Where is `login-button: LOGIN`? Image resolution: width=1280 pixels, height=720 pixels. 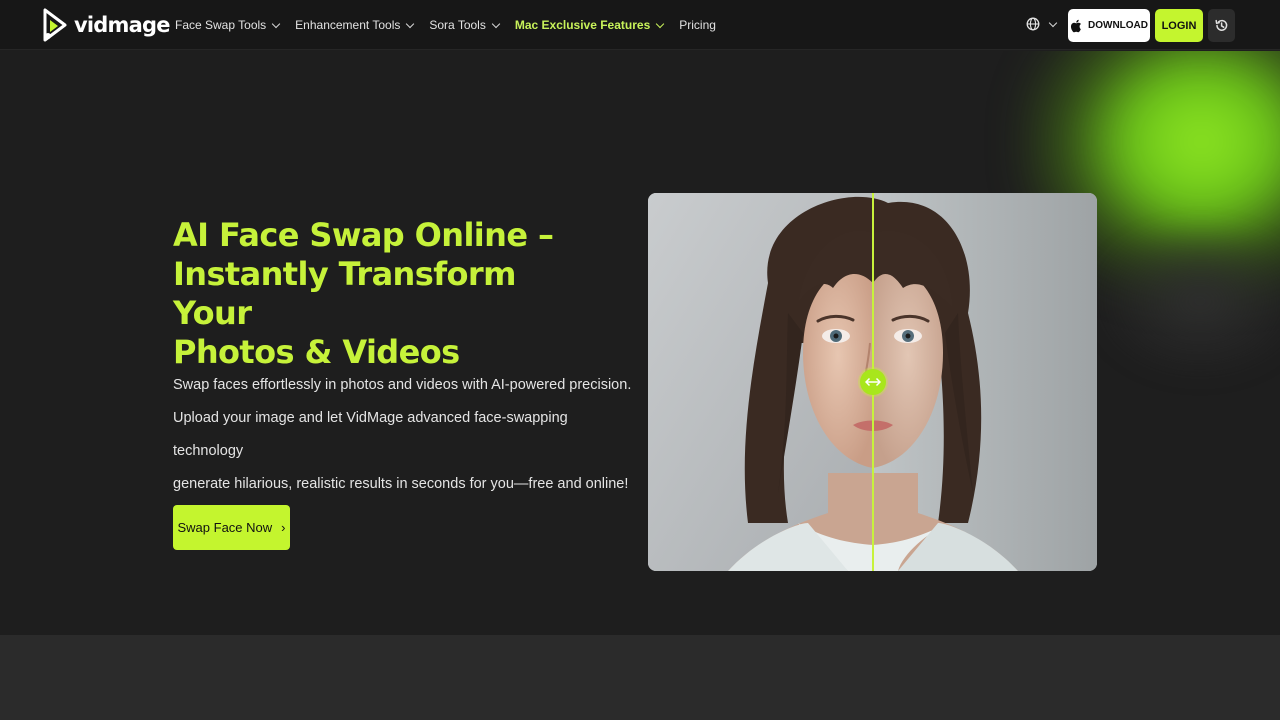
login-button: LOGIN is located at coordinates (1179, 25).